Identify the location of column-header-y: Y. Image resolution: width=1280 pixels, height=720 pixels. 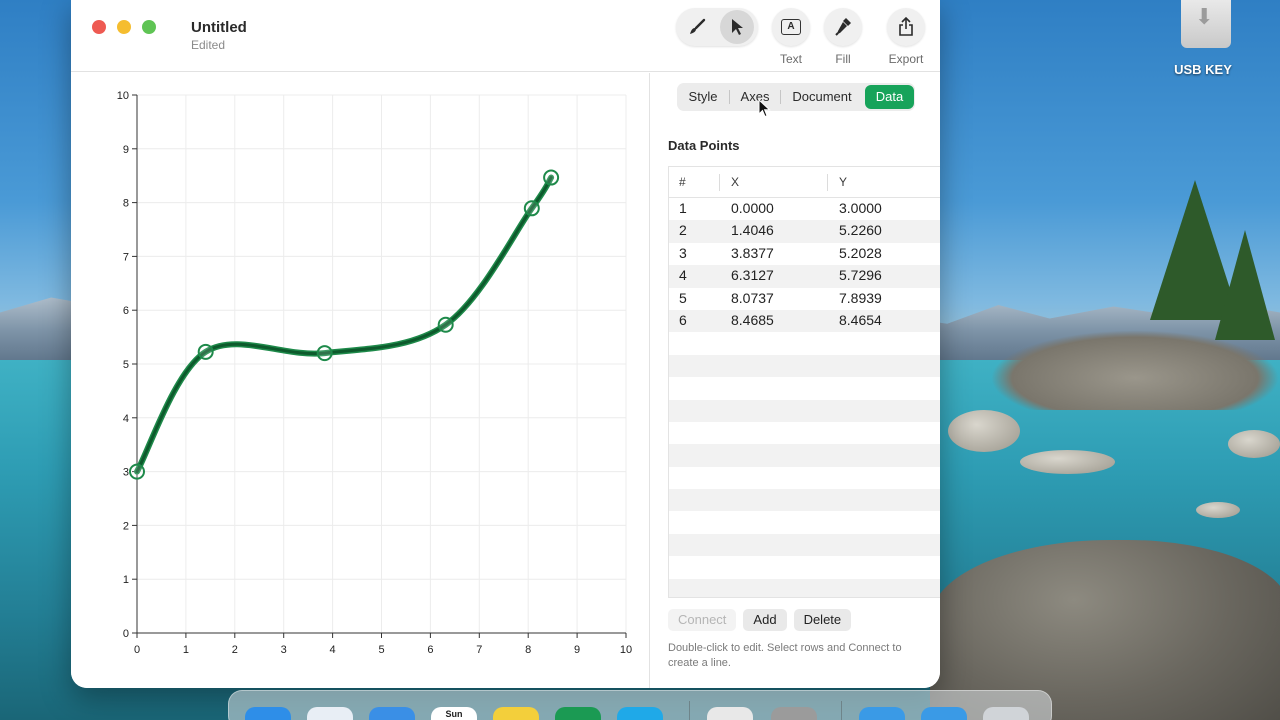
(843, 182).